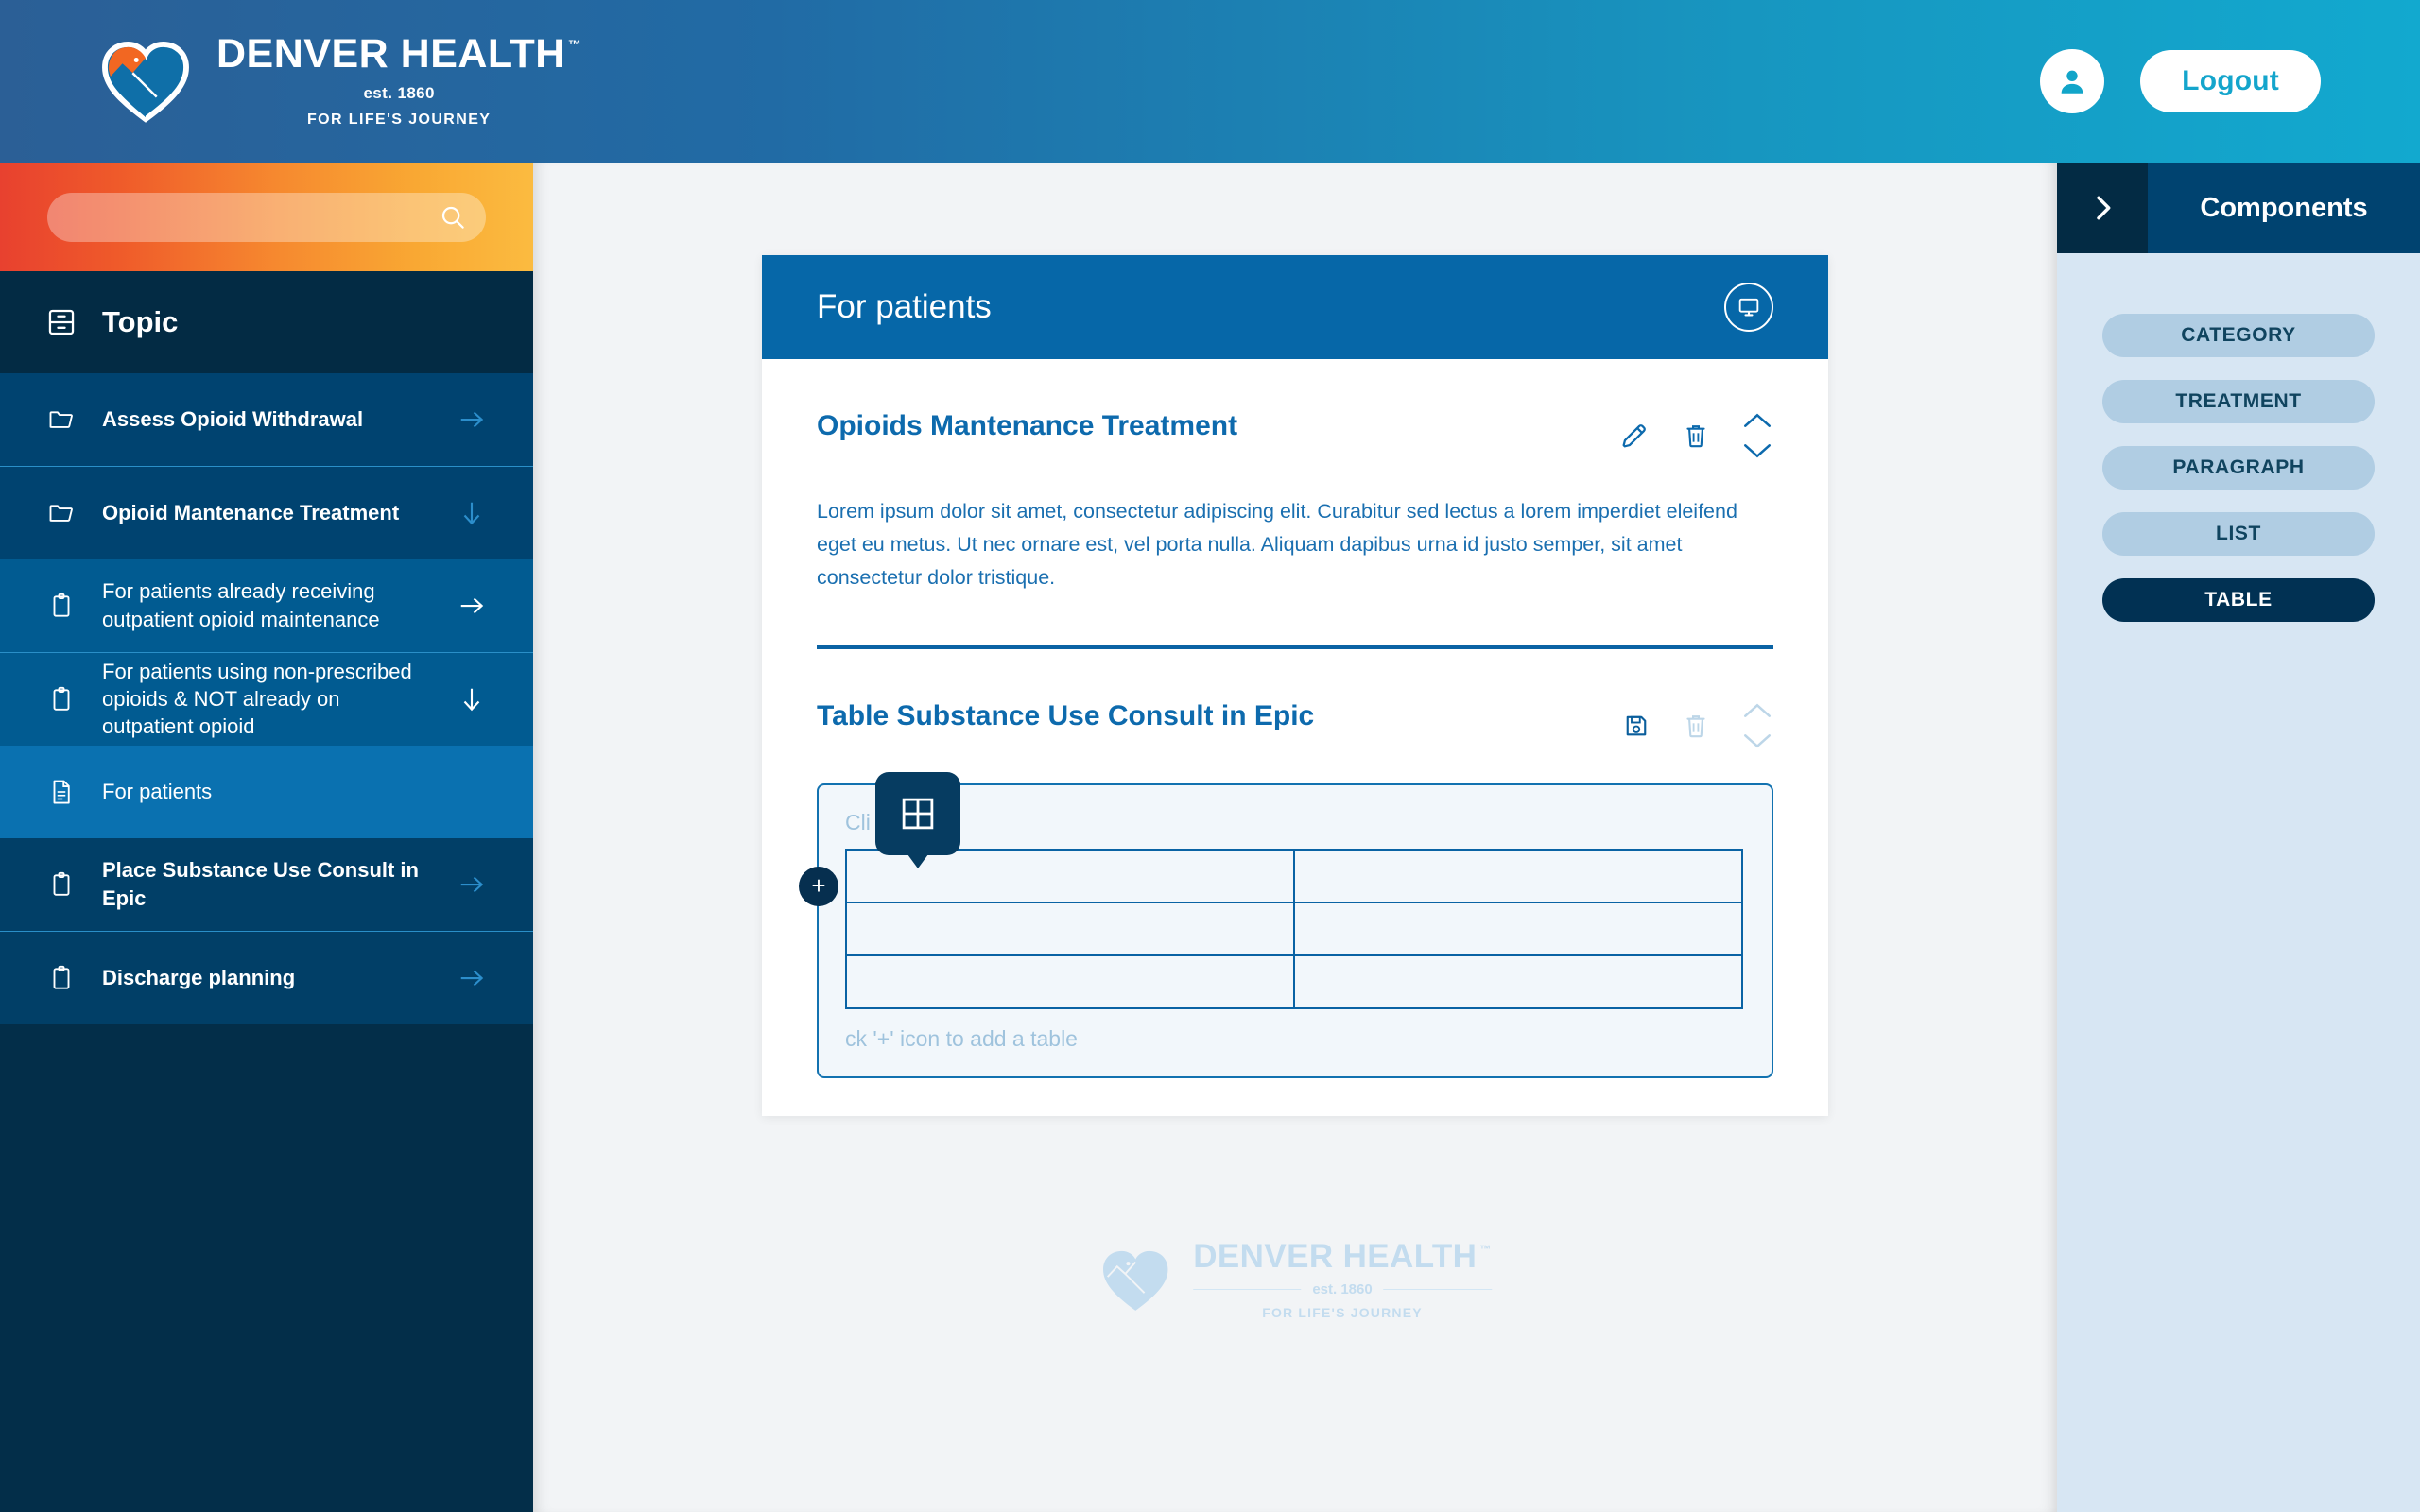 The image size is (2420, 1512). I want to click on table-grid-tooltip, so click(917, 820).